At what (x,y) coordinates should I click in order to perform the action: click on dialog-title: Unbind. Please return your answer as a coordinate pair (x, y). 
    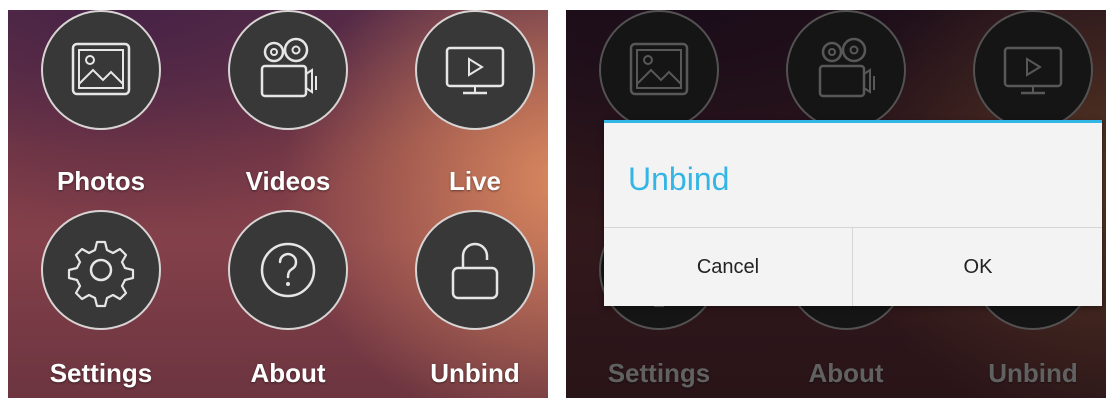
    Looking at the image, I should click on (679, 179).